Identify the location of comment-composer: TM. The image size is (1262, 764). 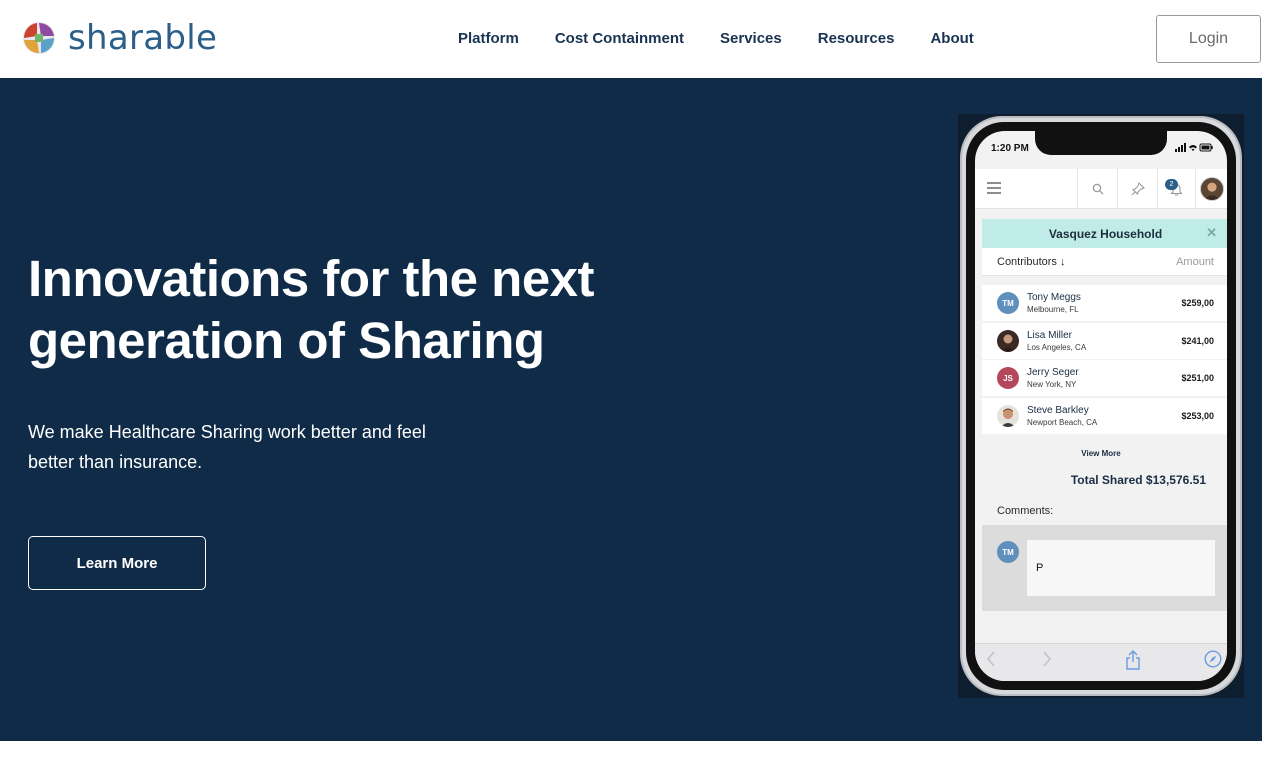
(1104, 568).